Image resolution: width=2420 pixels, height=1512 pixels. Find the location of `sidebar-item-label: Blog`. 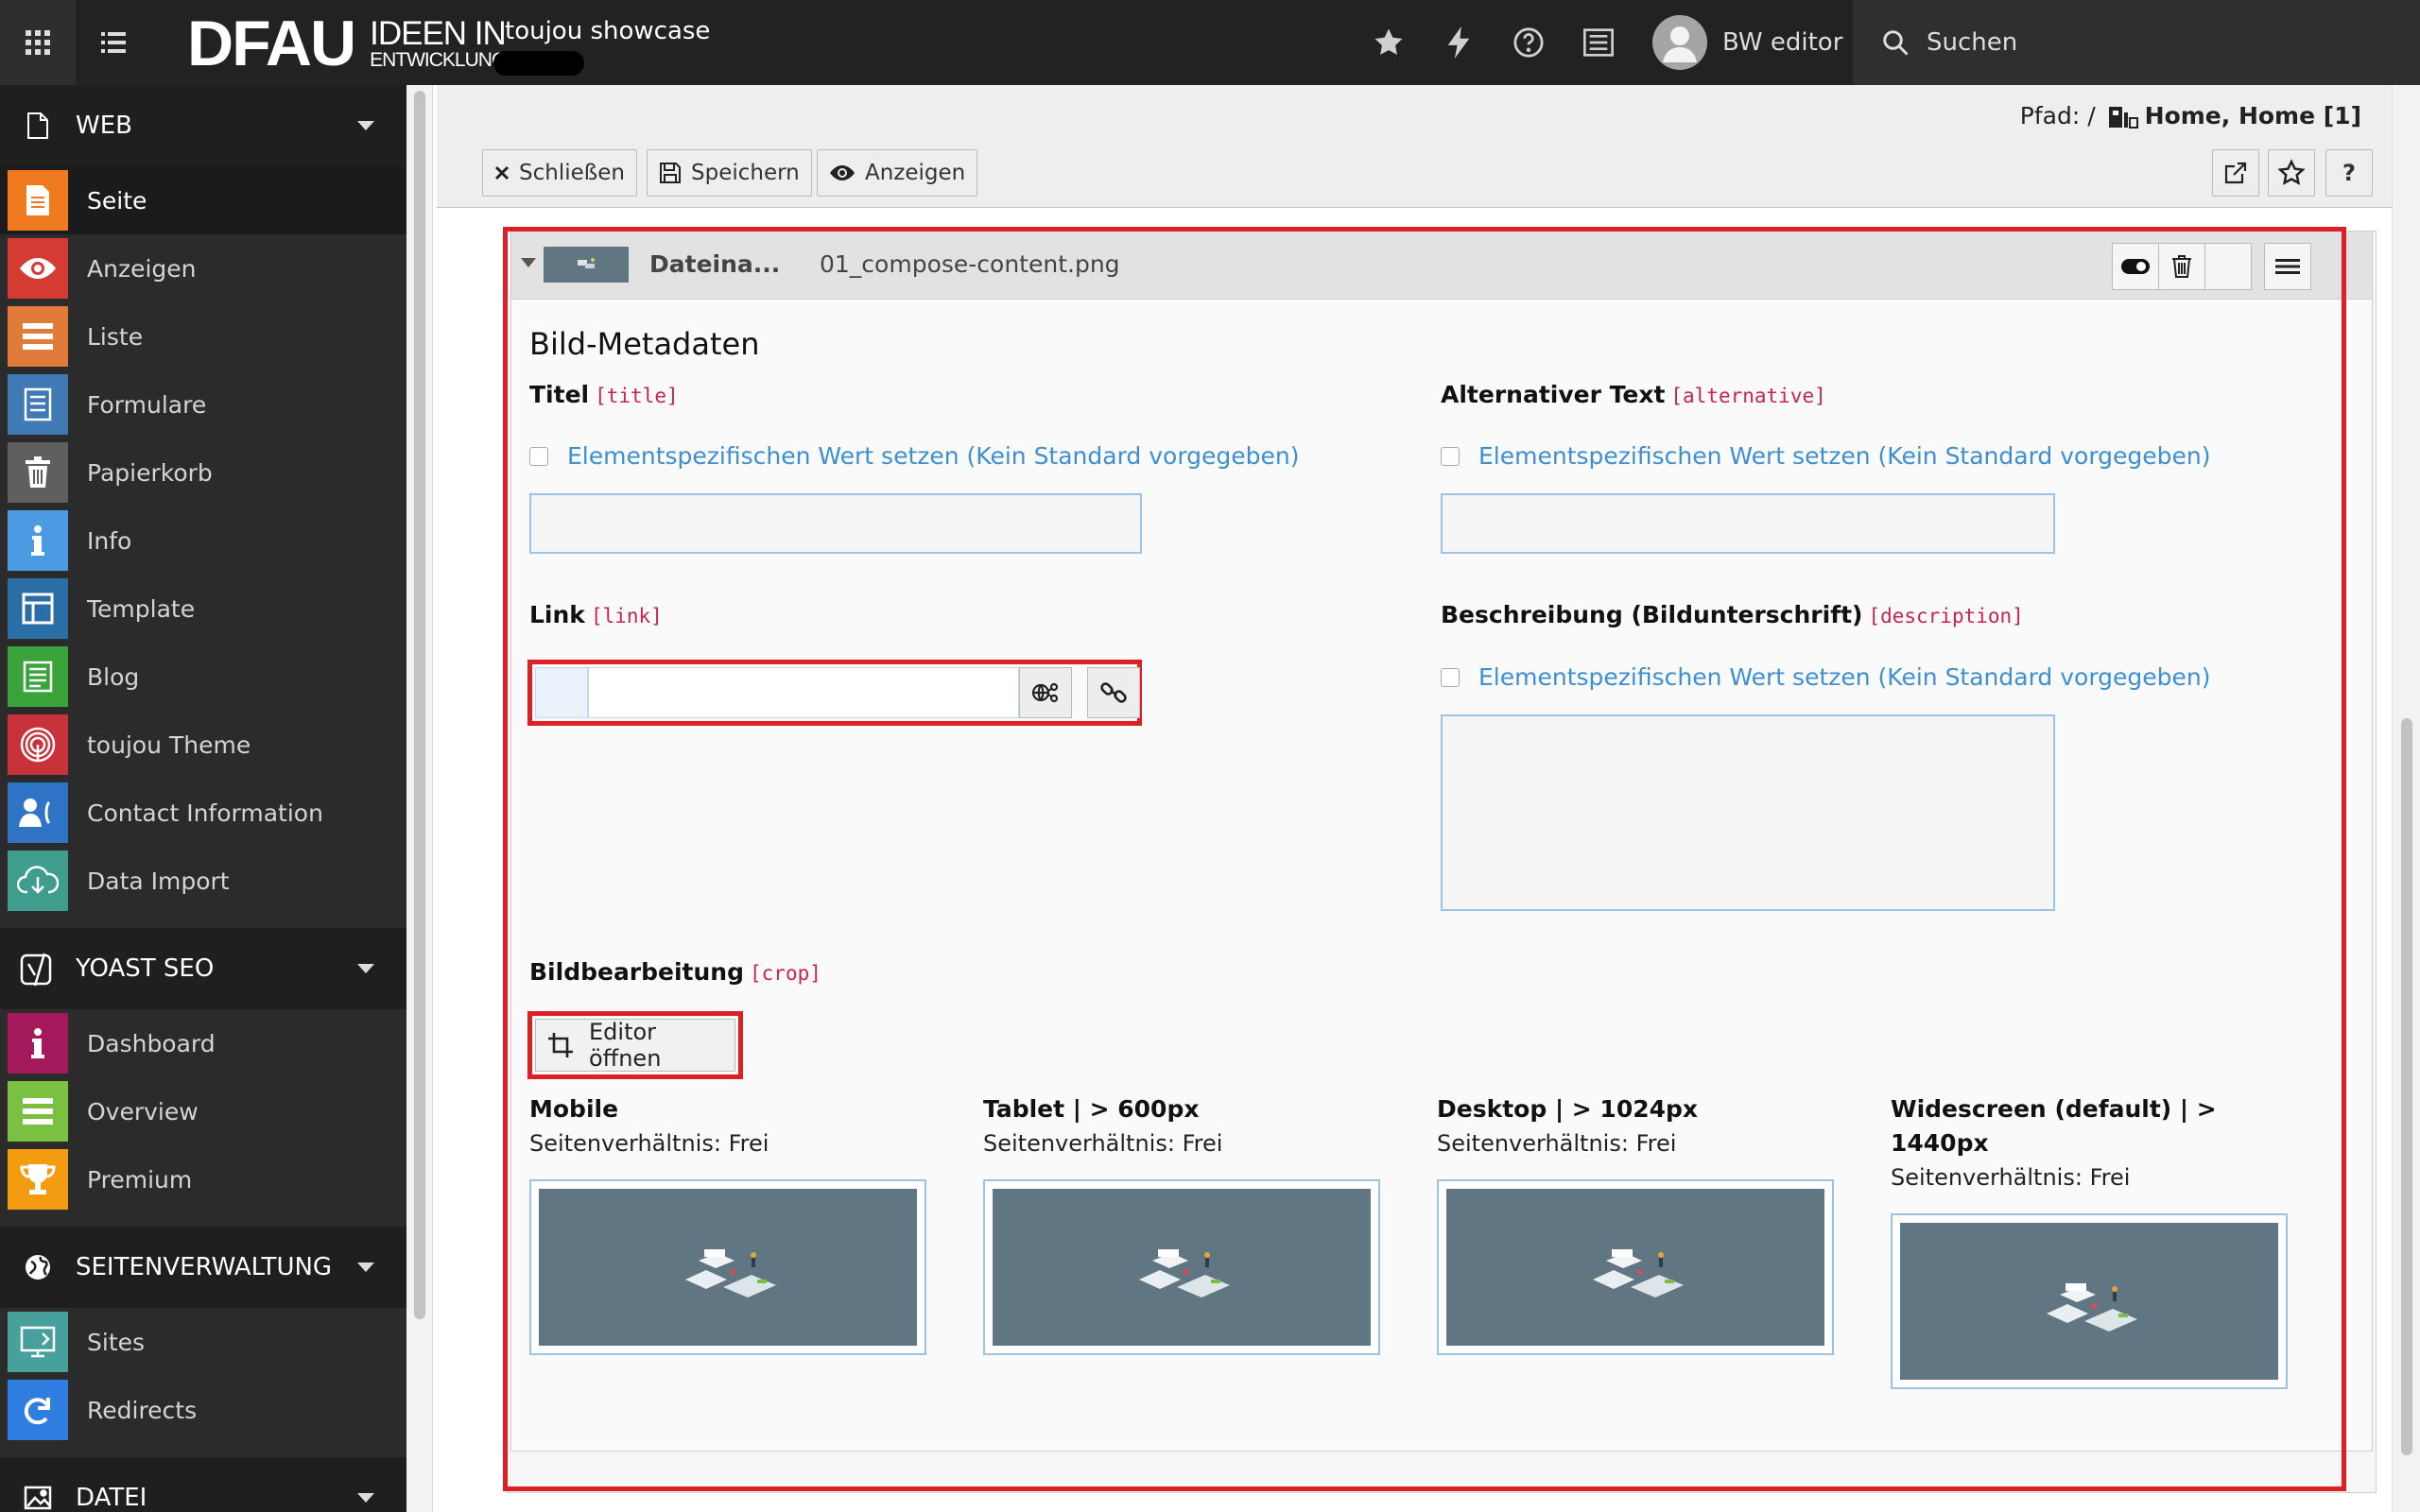

sidebar-item-label: Blog is located at coordinates (113, 676).